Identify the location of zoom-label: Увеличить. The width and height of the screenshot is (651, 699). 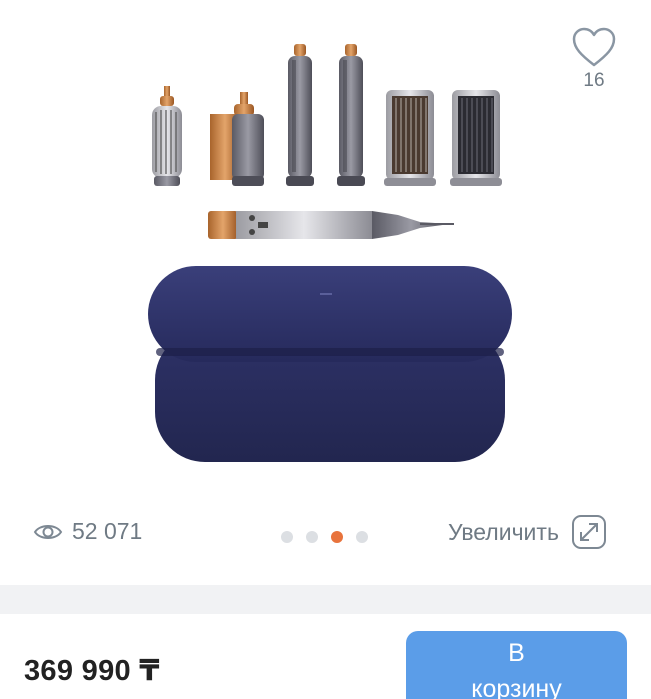
(503, 531).